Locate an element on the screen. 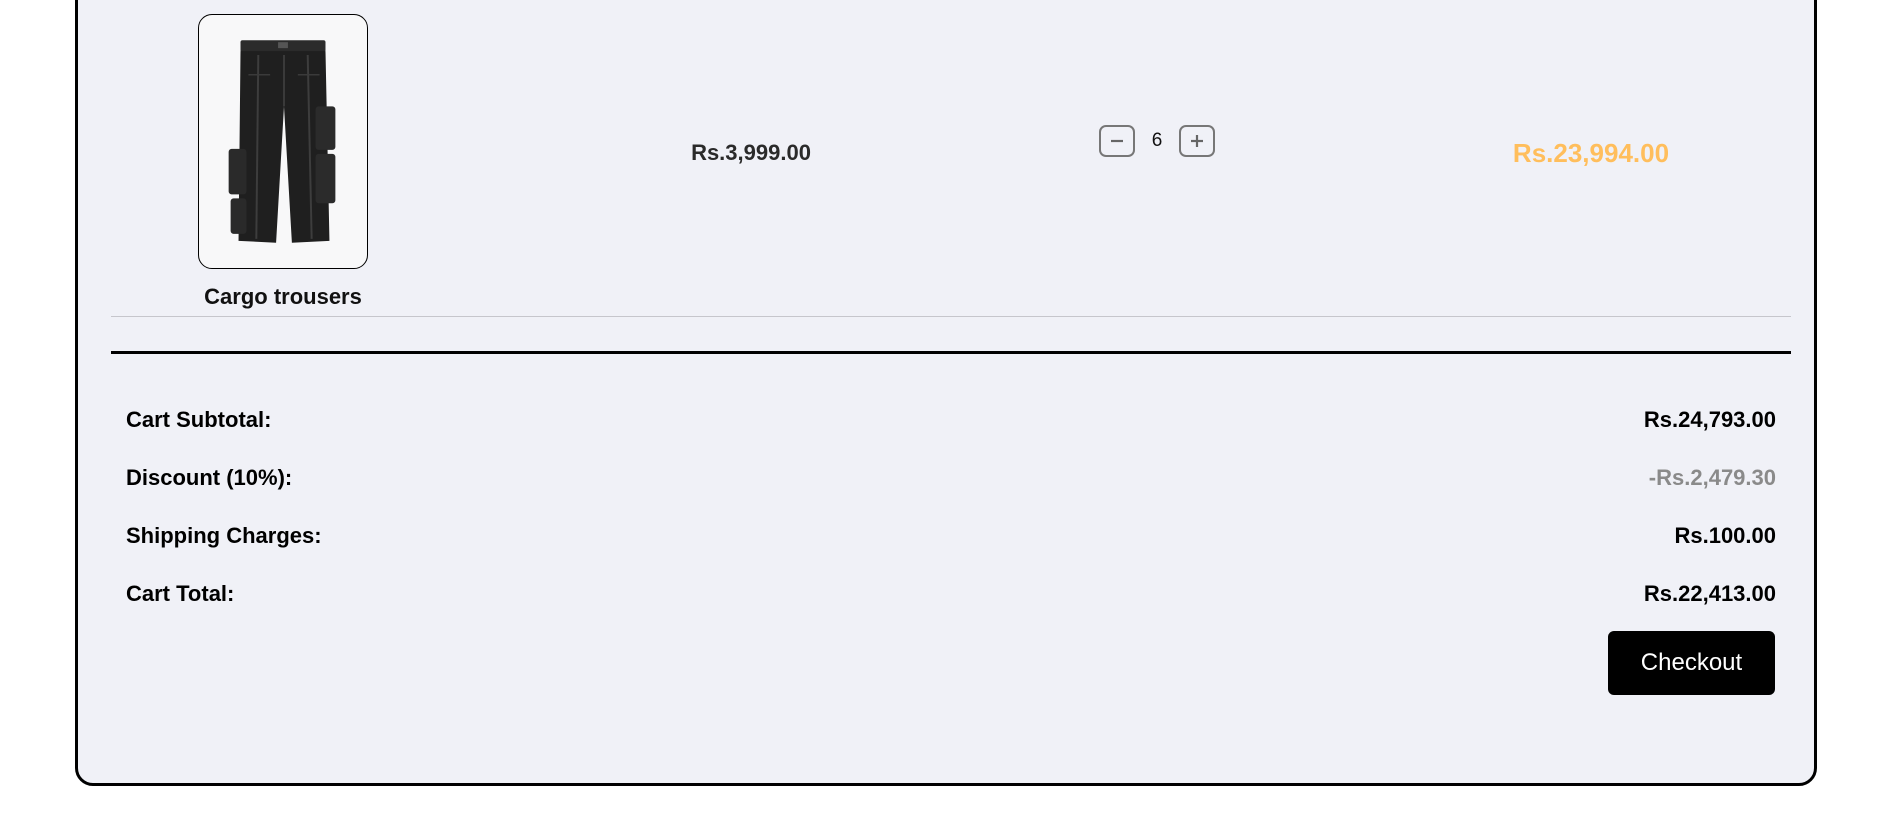 The image size is (1892, 816). cargo-trousers-image is located at coordinates (282, 141).